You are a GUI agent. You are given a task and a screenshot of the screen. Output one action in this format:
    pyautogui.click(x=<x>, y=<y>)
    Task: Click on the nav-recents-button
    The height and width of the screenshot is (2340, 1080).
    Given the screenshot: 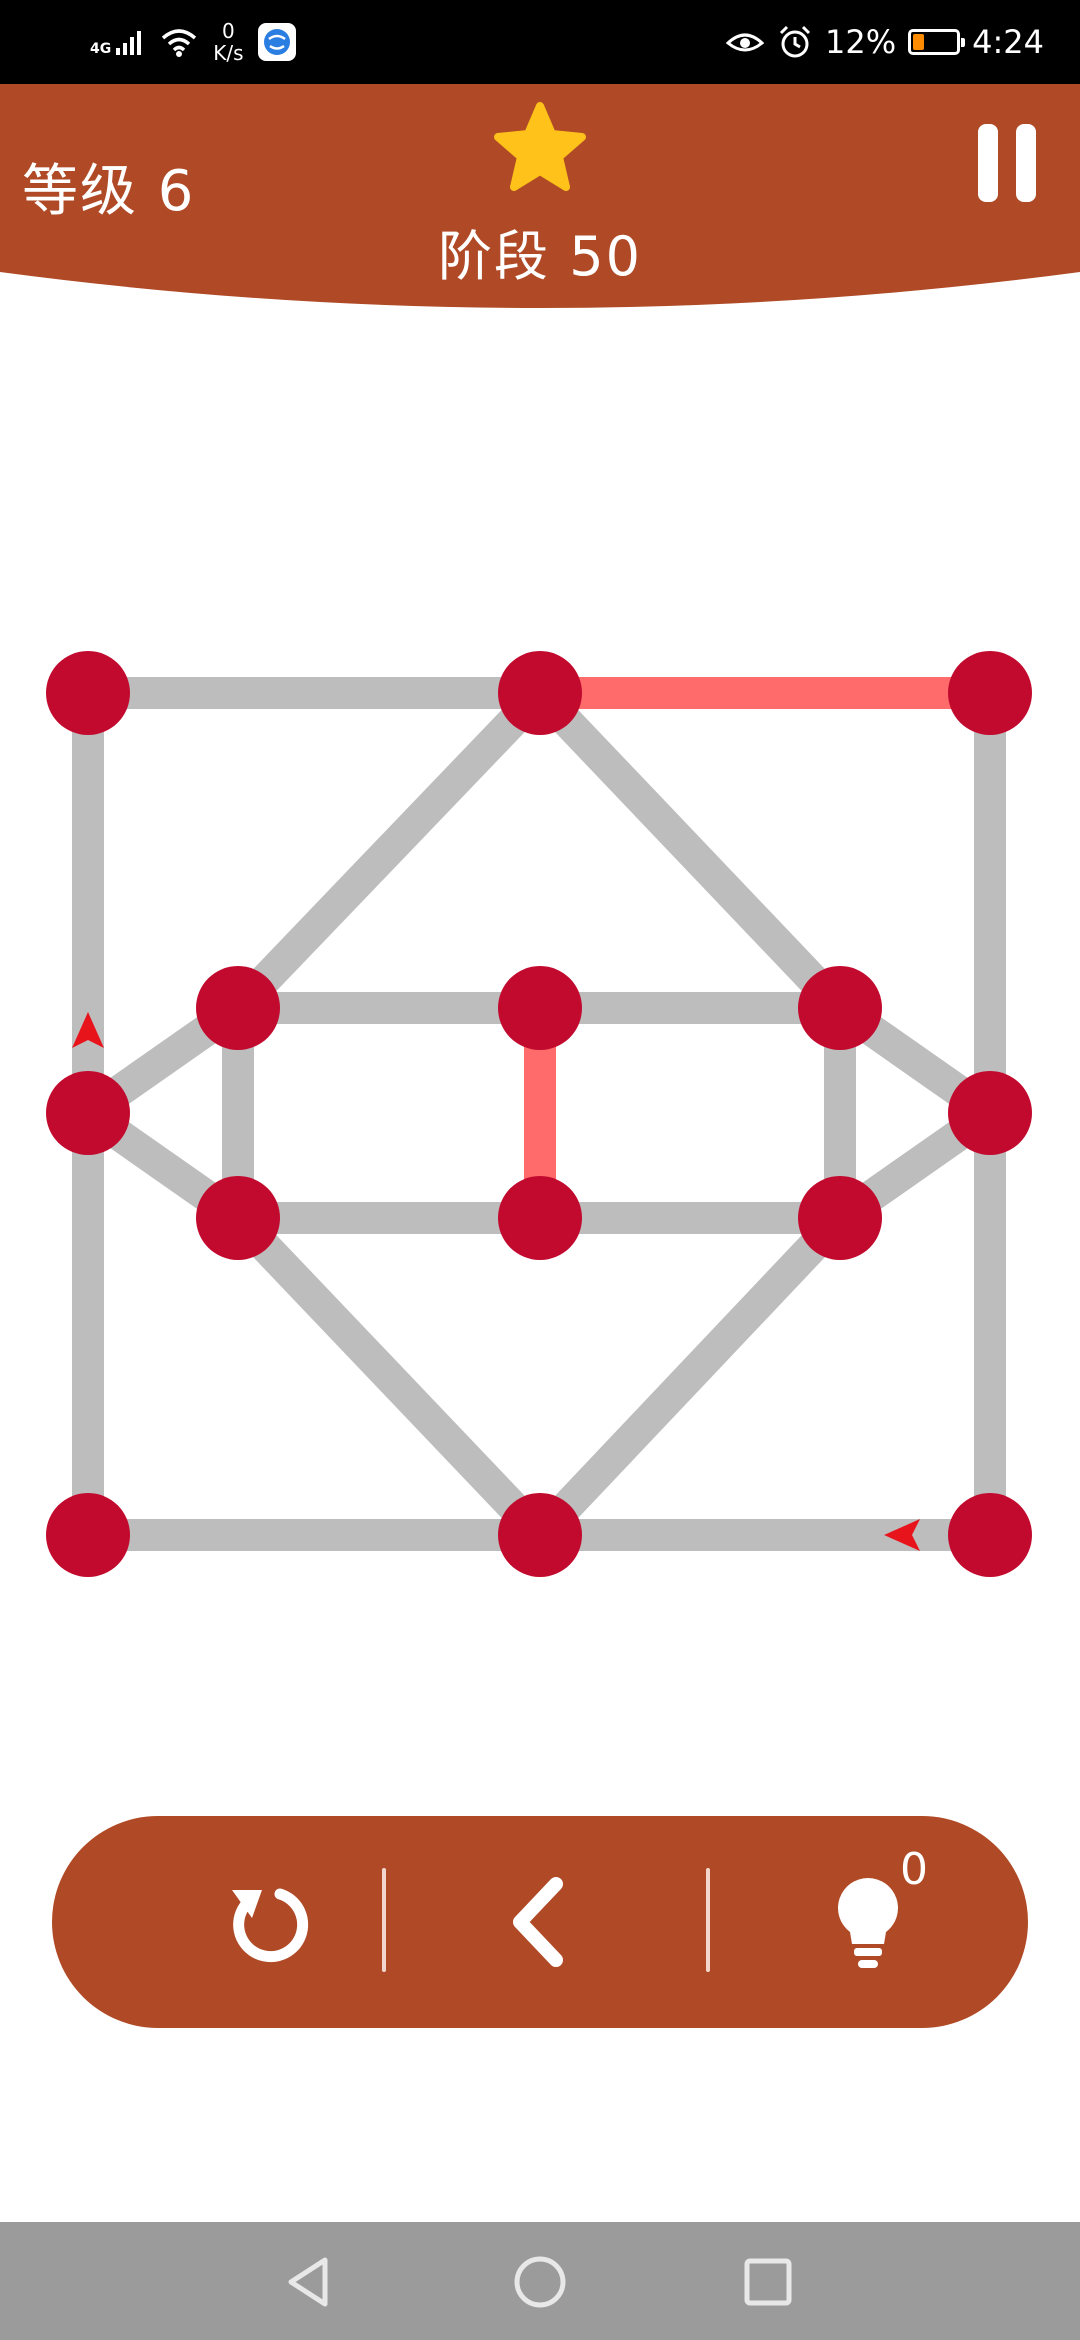 What is the action you would take?
    pyautogui.click(x=768, y=2282)
    